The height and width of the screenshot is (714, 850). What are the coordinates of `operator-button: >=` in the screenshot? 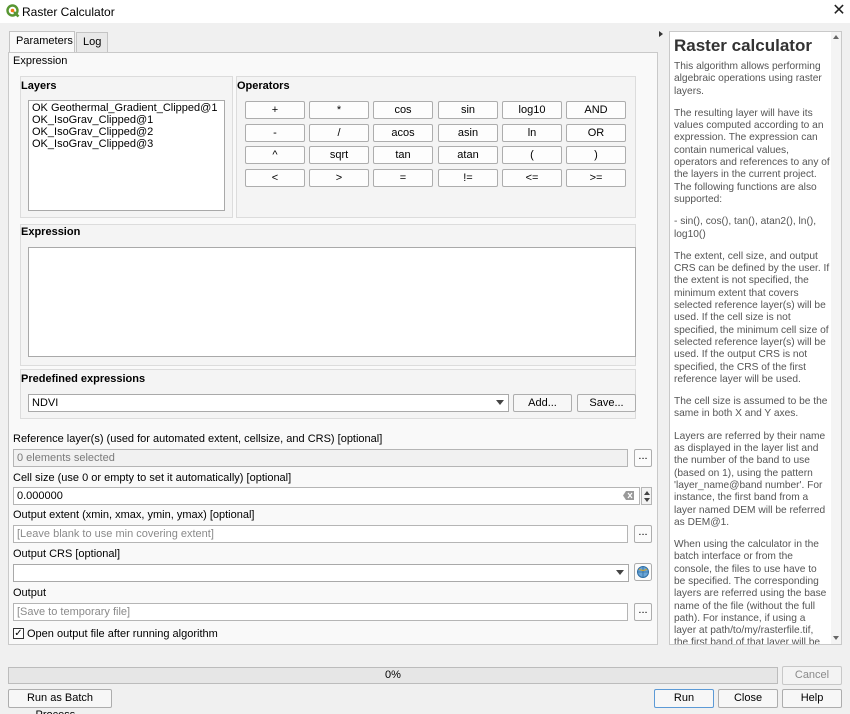 It's located at (596, 178).